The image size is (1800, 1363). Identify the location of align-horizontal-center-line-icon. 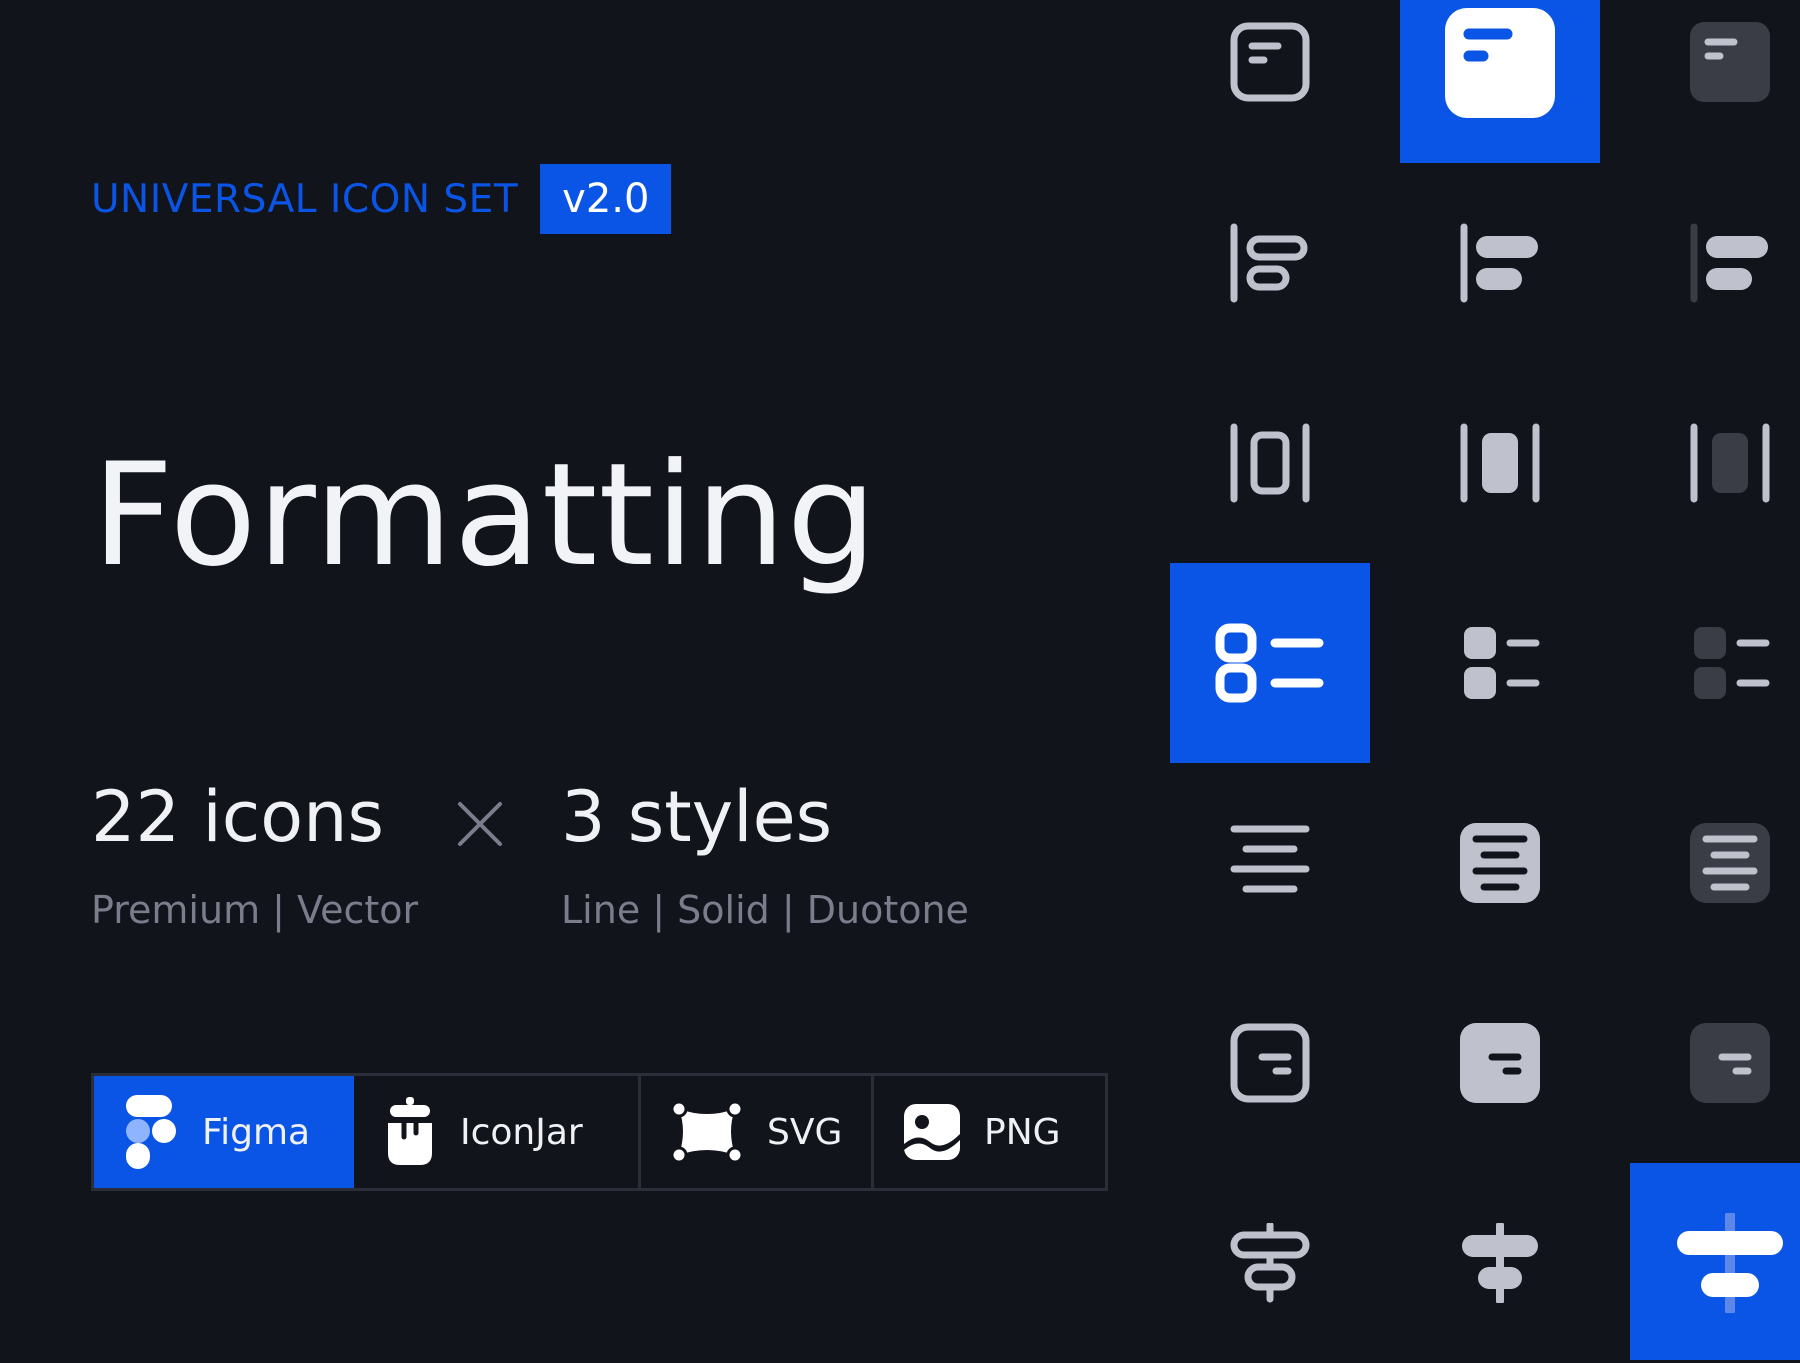
(1270, 463).